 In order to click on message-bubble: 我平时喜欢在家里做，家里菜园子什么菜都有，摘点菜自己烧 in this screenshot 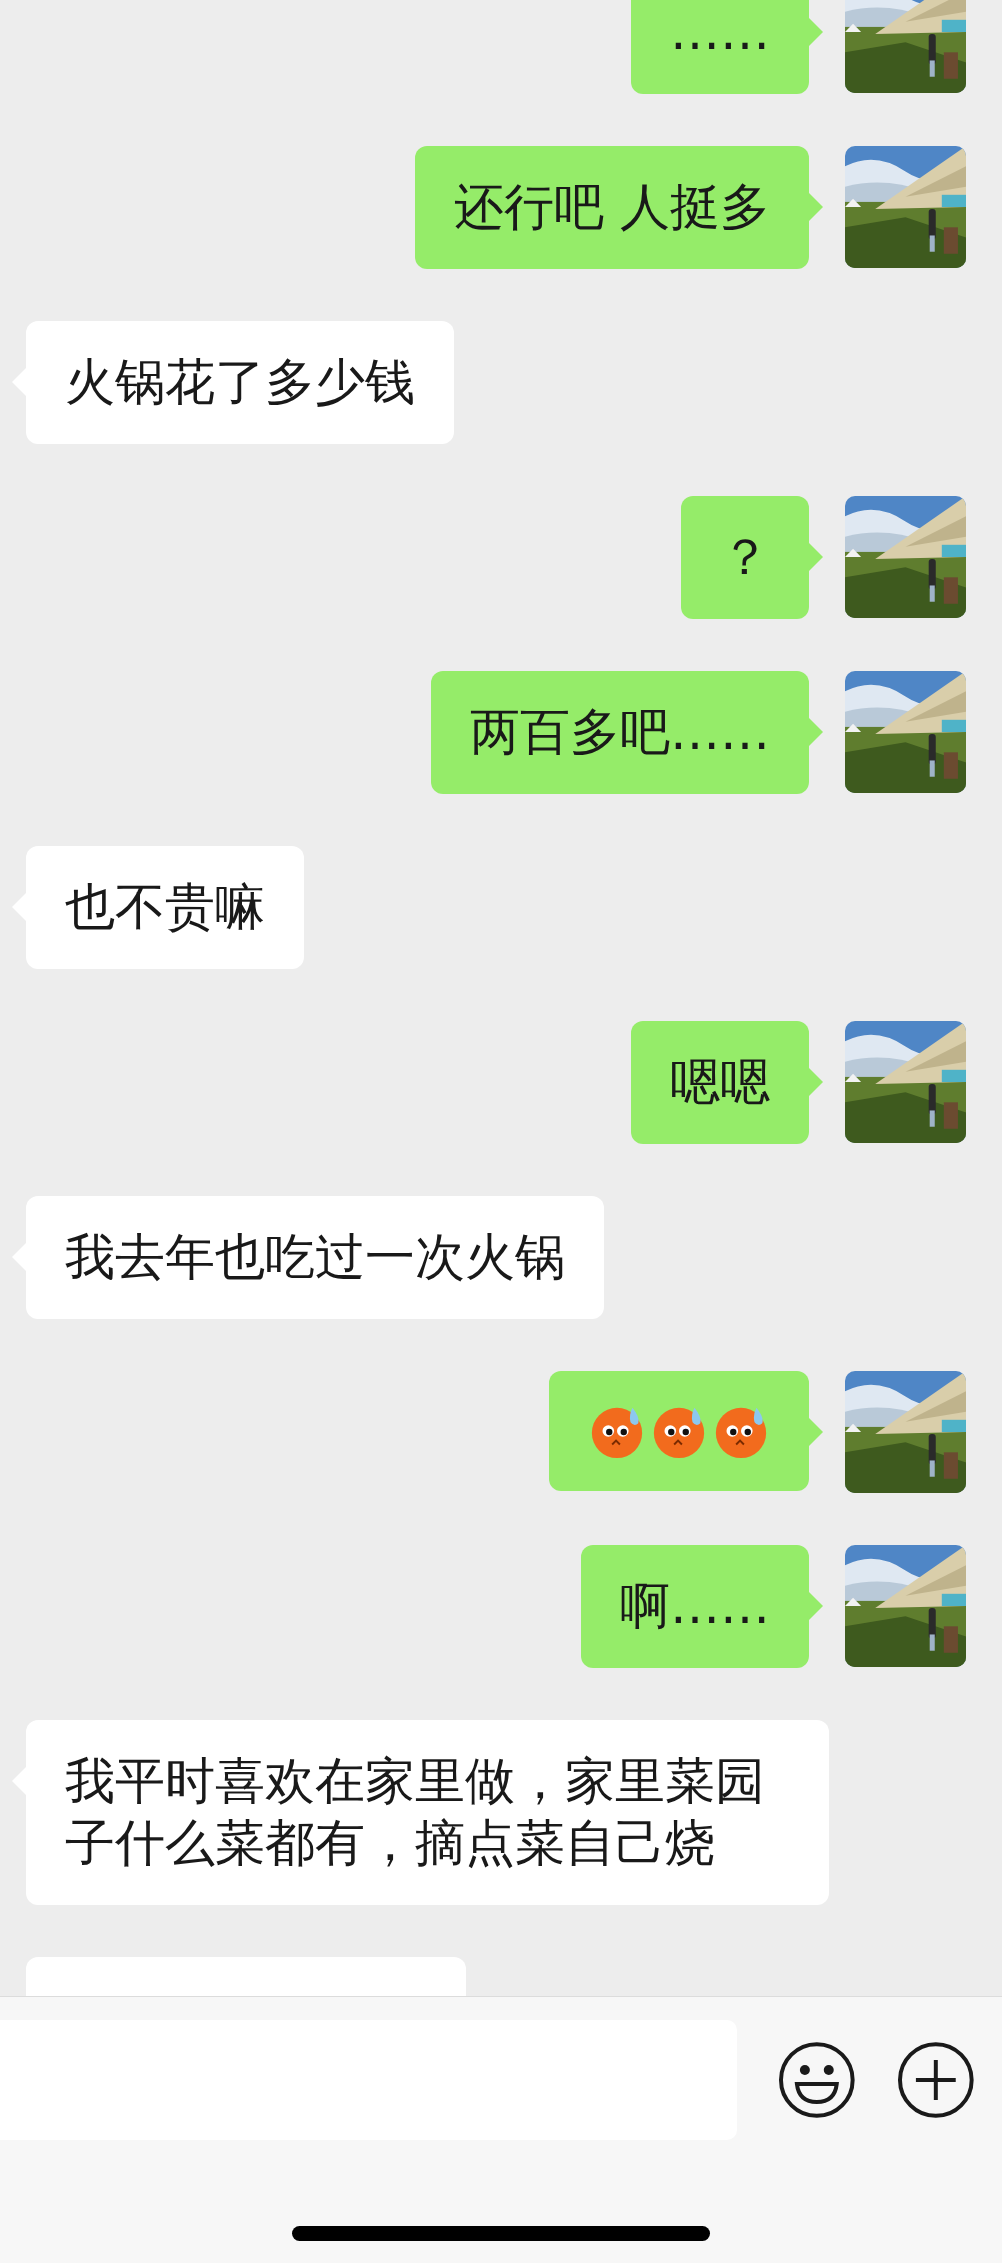, I will do `click(427, 1812)`.